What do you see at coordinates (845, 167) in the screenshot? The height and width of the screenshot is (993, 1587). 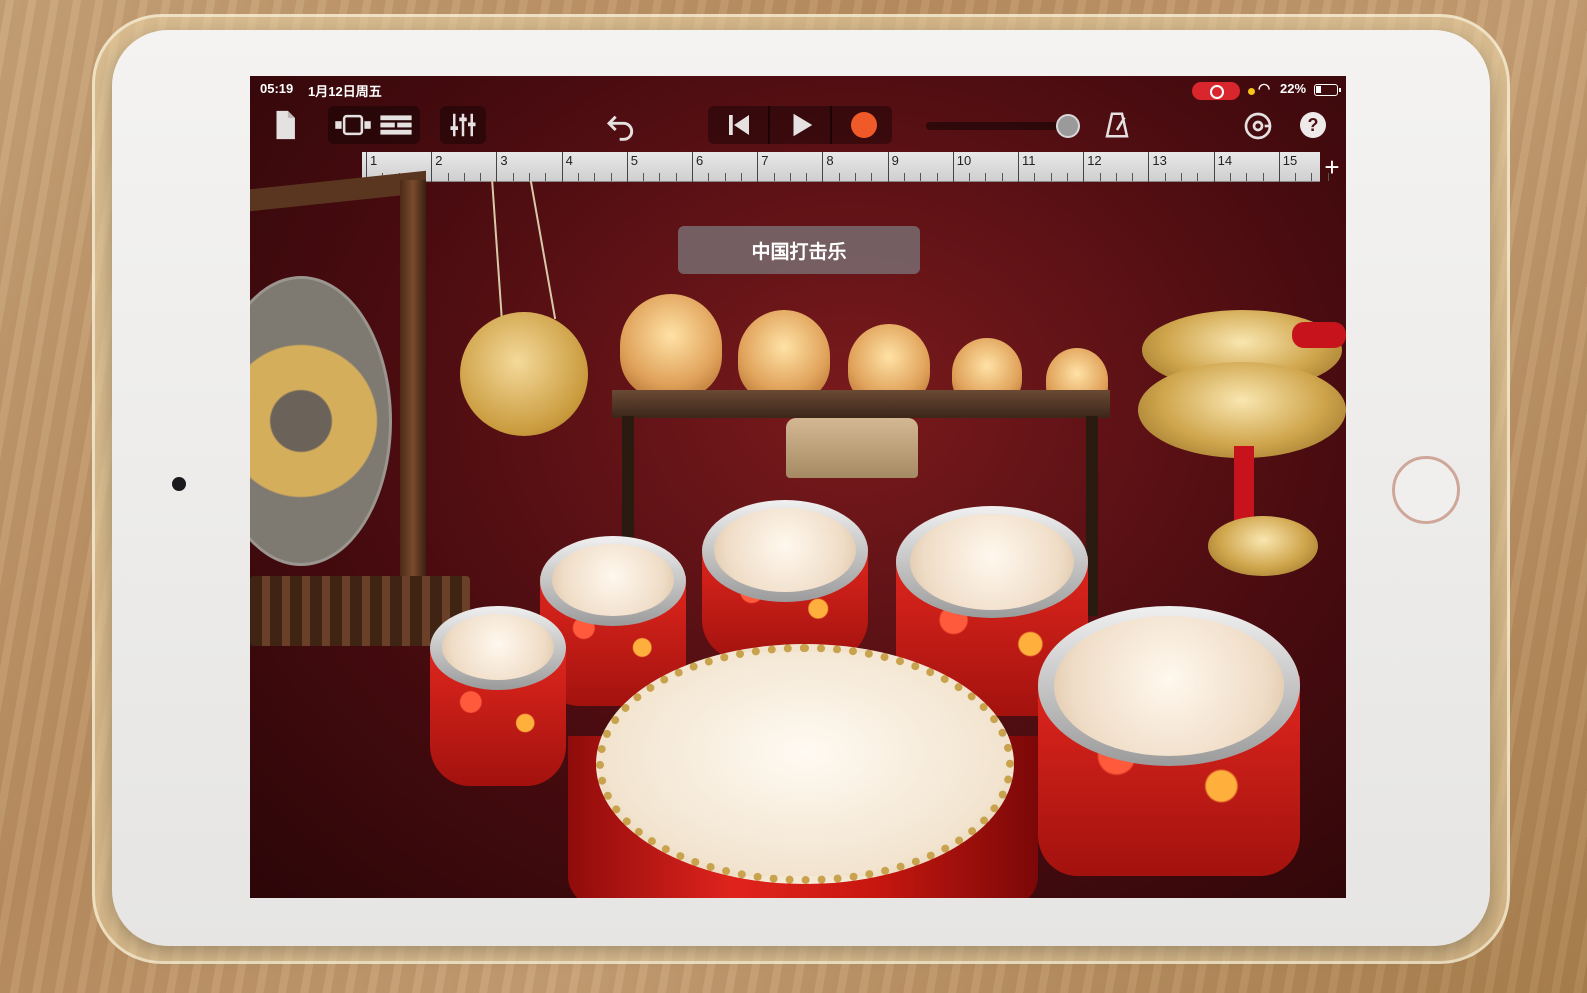 I see `timeline-ruler: 1 2 3 4 5 6 7 8 9 10 11 12 13 14 15` at bounding box center [845, 167].